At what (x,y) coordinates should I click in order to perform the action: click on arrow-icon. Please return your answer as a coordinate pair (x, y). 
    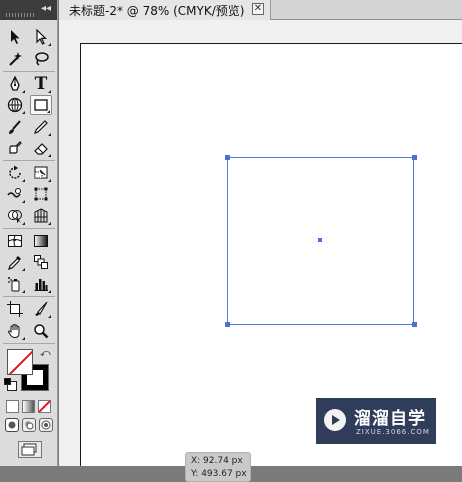
    Looking at the image, I should click on (15, 37).